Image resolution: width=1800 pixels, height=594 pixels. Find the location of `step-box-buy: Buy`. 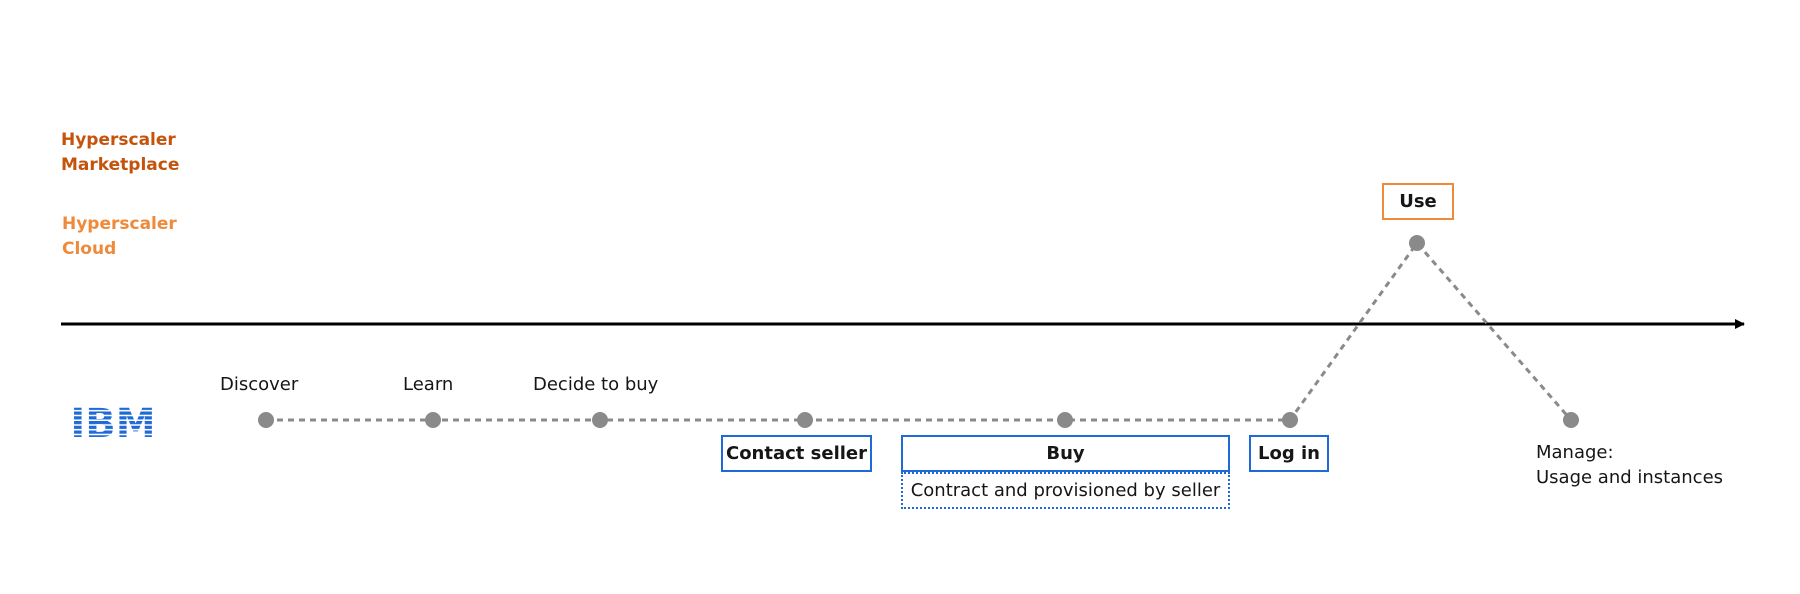

step-box-buy: Buy is located at coordinates (1065, 453).